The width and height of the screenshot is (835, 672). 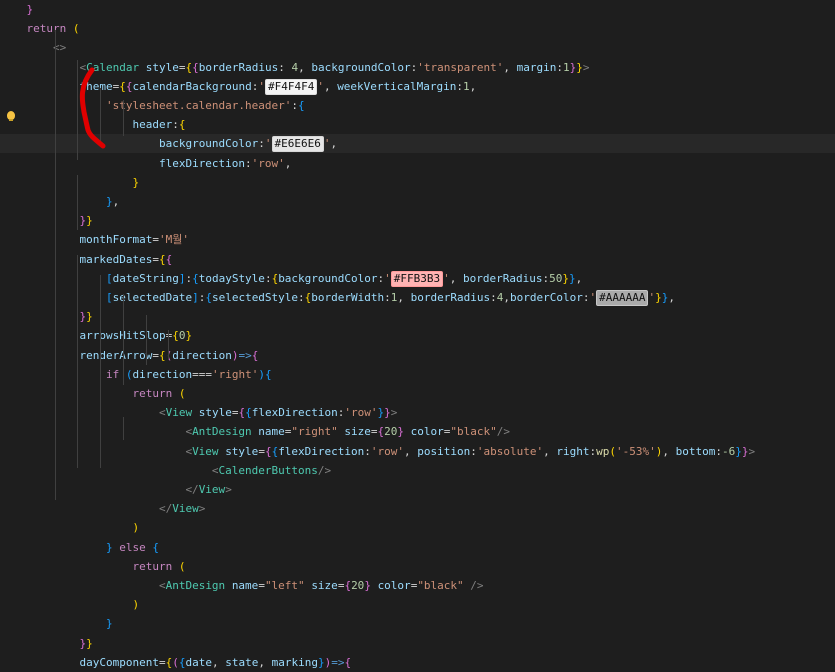 I want to click on code-line: renderArrow={(direction)=>{, so click(x=129, y=355).